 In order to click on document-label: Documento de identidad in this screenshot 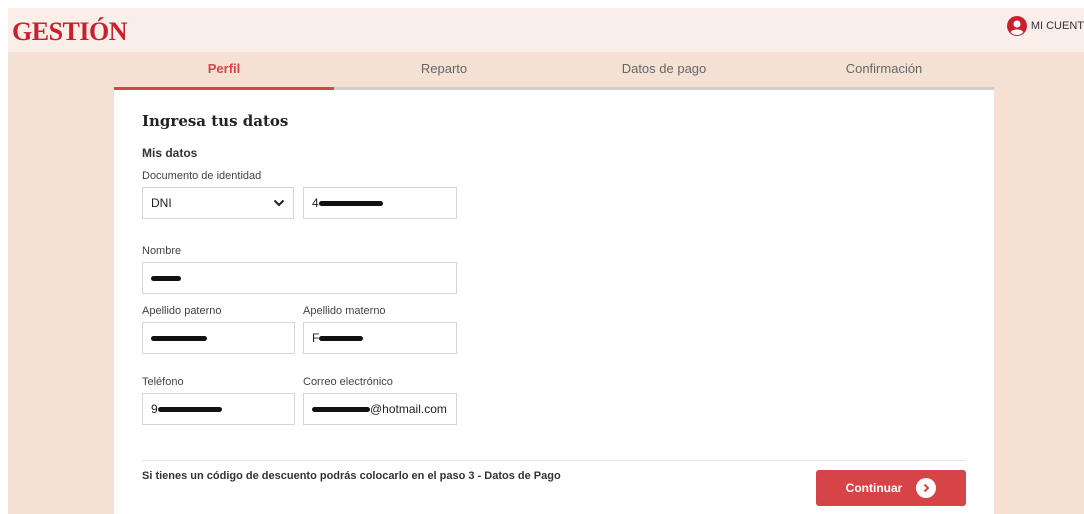, I will do `click(202, 176)`.